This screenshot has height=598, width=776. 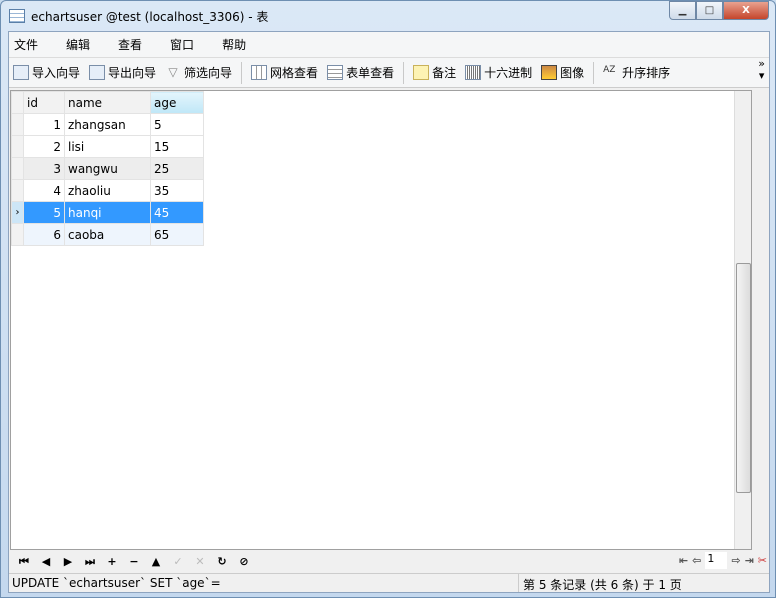 I want to click on status-sql: UPDATE `echartsuser` SET `age`=, so click(x=264, y=583).